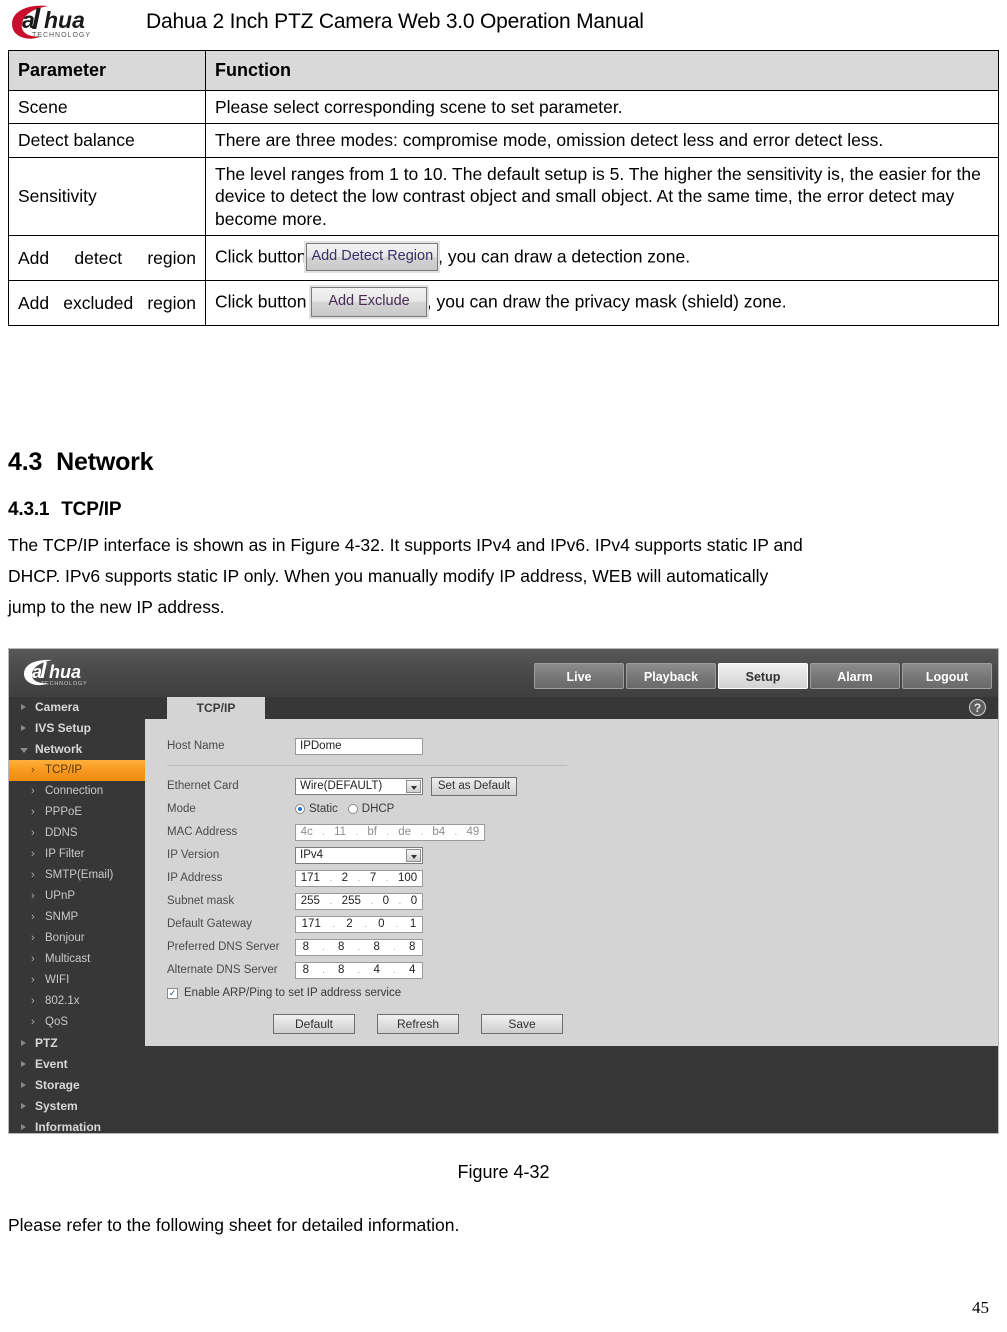 The width and height of the screenshot is (1007, 1332). I want to click on subnet-octet-3: 0, so click(386, 901).